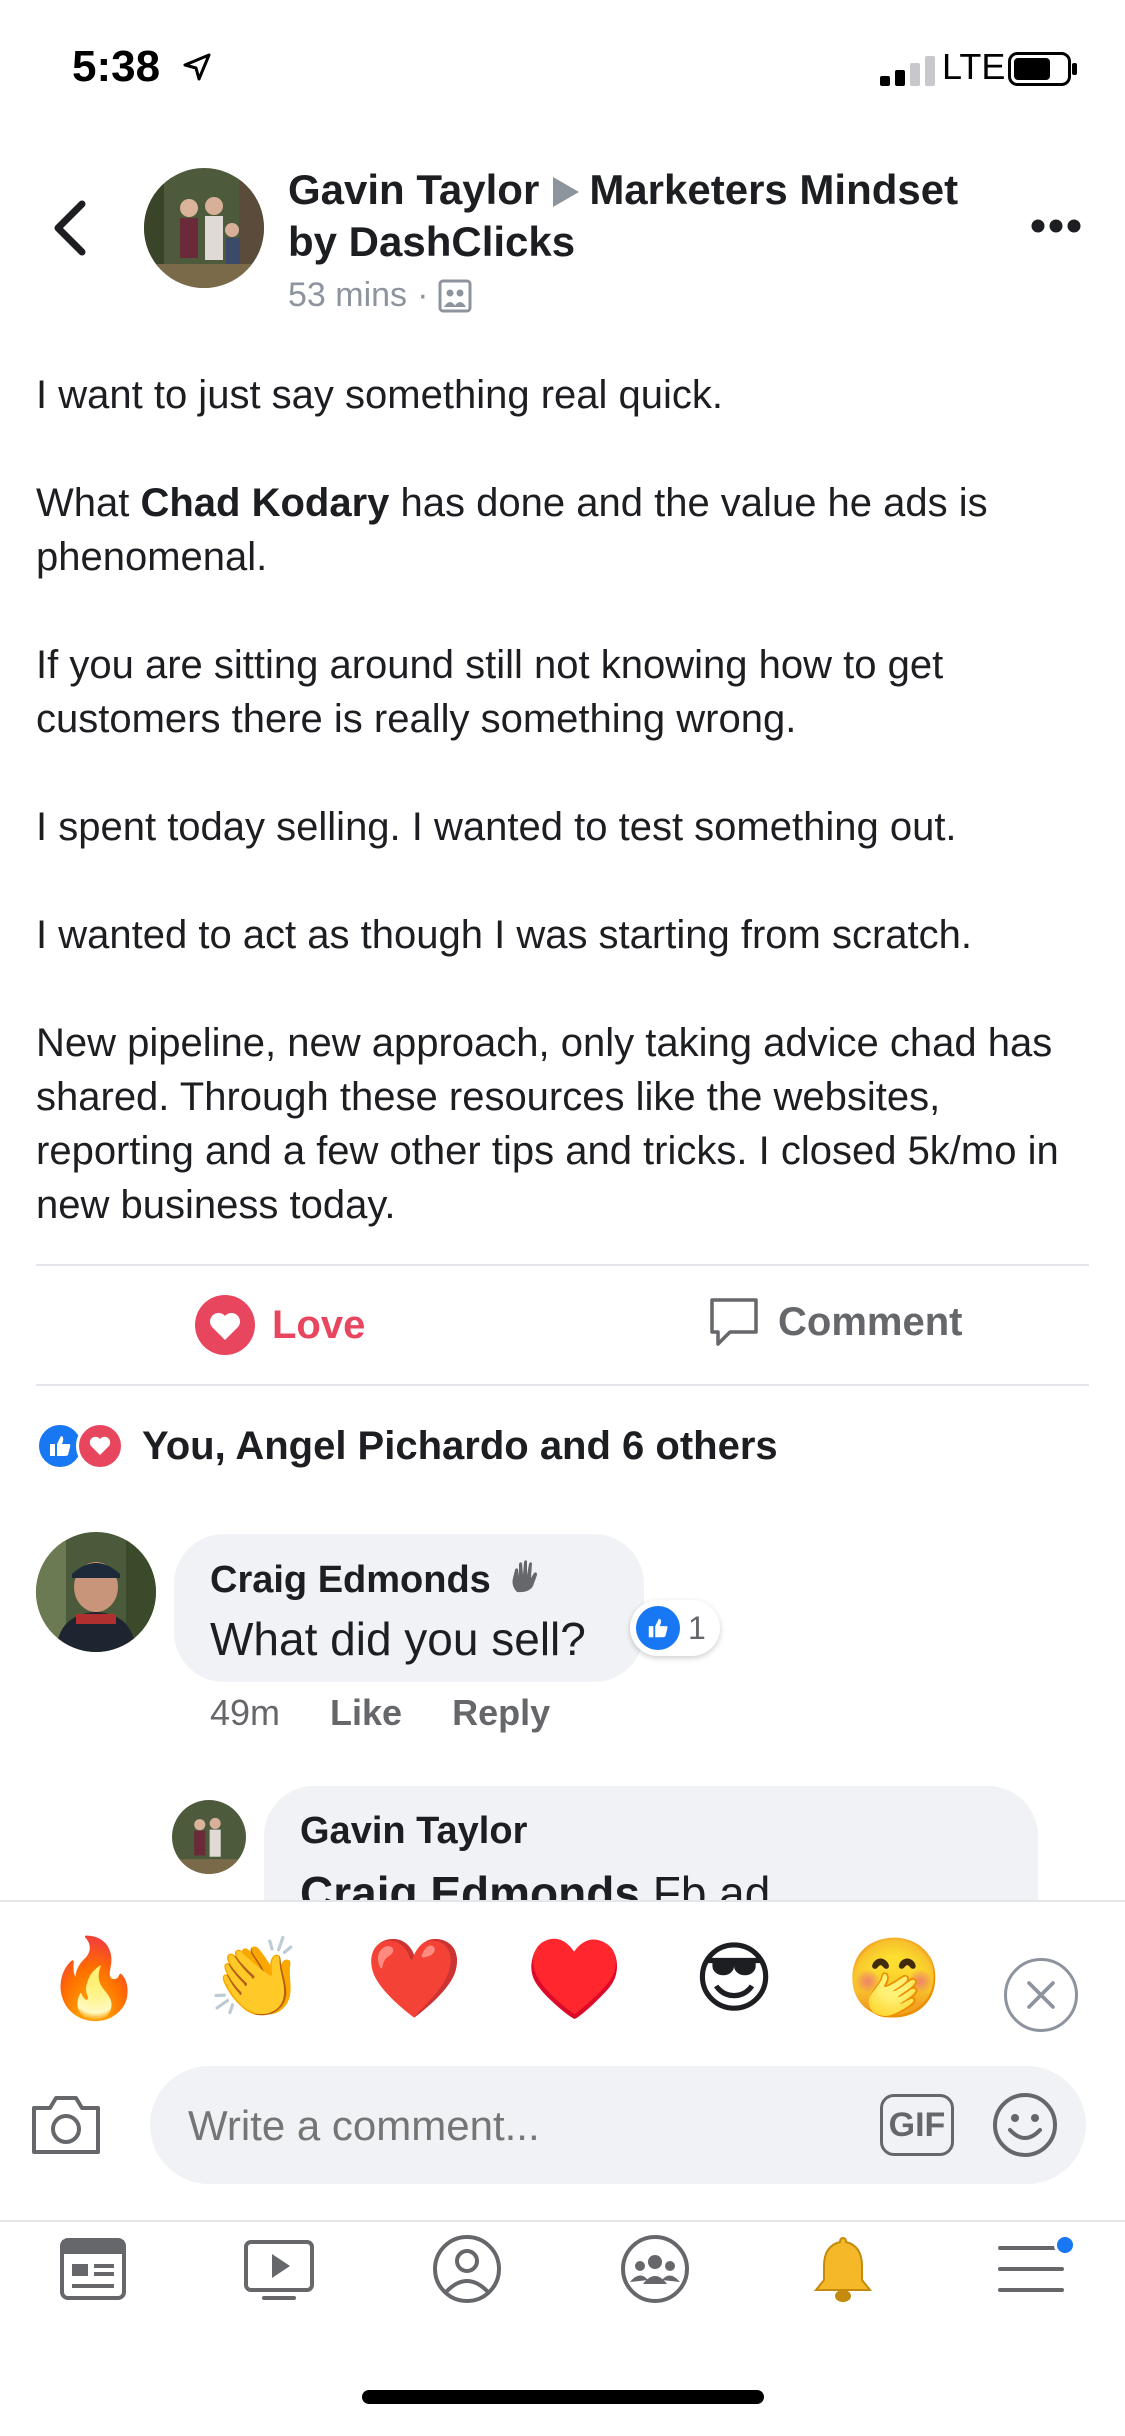  What do you see at coordinates (319, 1324) in the screenshot?
I see `love-label: Love` at bounding box center [319, 1324].